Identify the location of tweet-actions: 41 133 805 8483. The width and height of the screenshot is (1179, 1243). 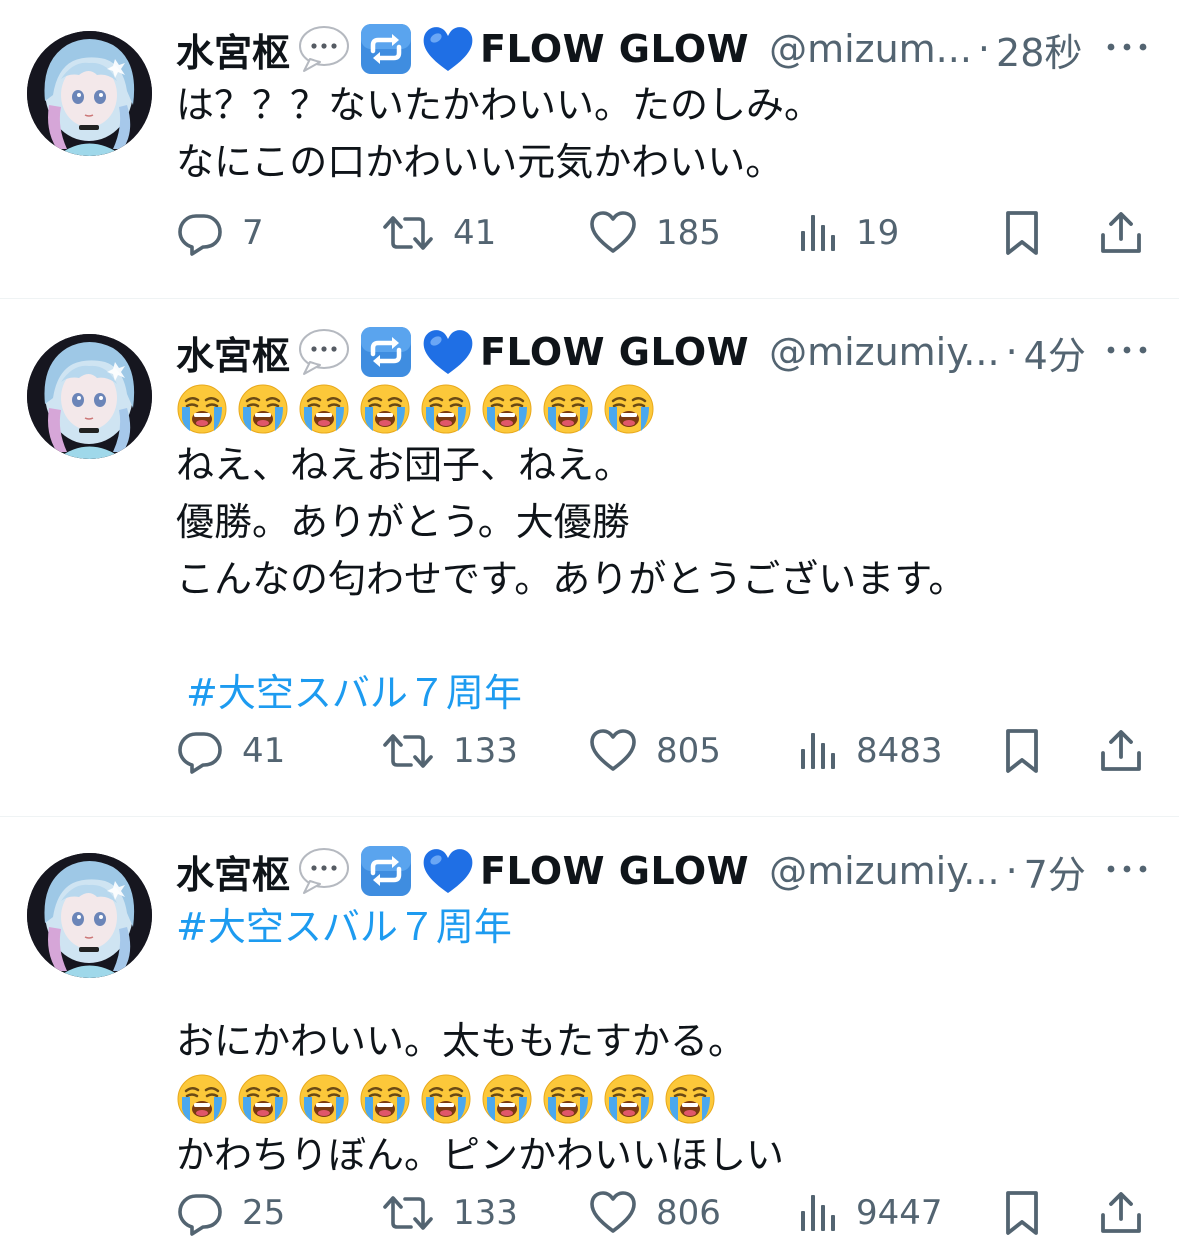
(662, 751).